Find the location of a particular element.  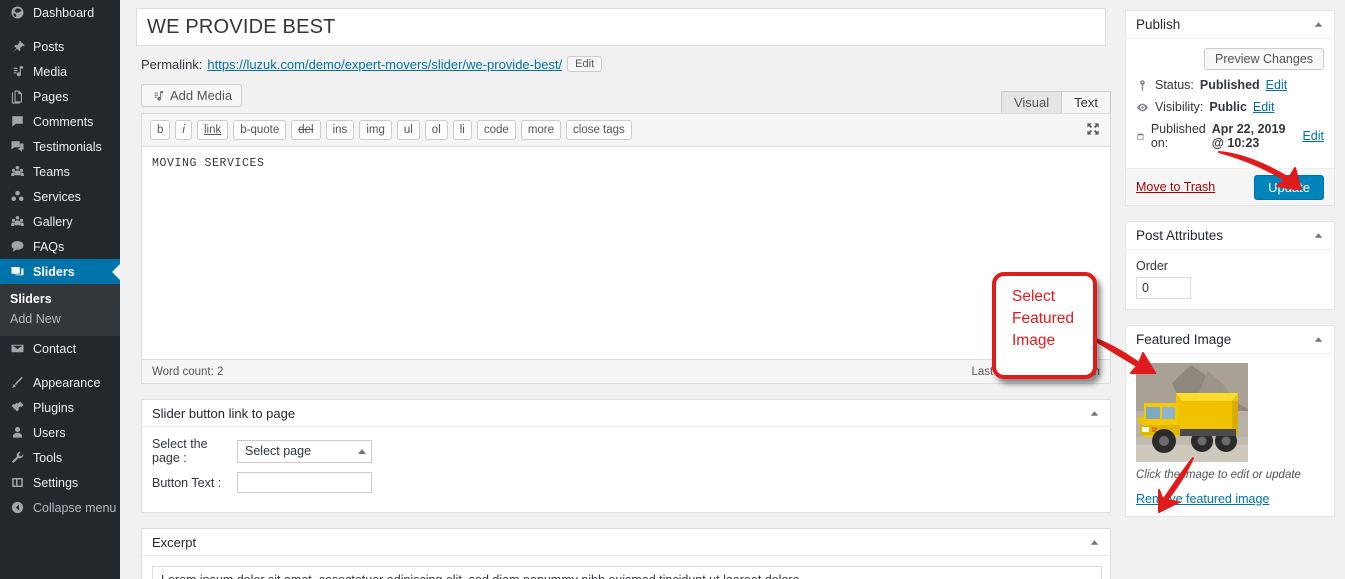

quicktag-bquote: b-quote is located at coordinates (260, 130).